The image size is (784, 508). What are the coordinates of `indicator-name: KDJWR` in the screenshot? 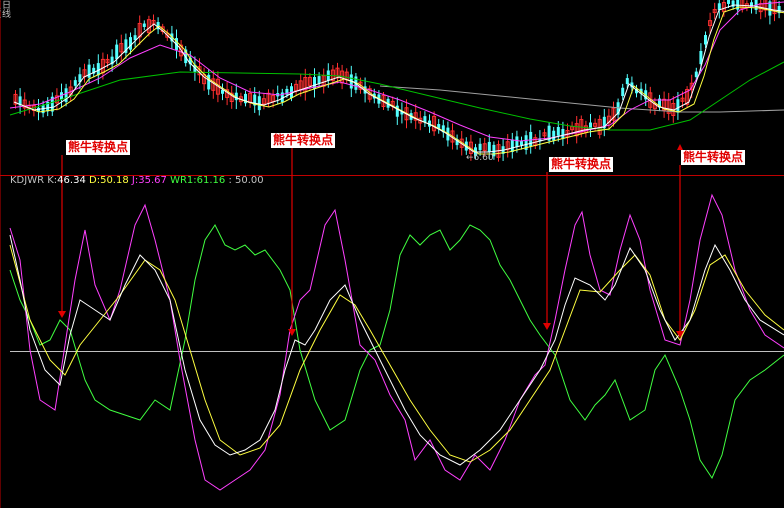 It's located at (27, 180).